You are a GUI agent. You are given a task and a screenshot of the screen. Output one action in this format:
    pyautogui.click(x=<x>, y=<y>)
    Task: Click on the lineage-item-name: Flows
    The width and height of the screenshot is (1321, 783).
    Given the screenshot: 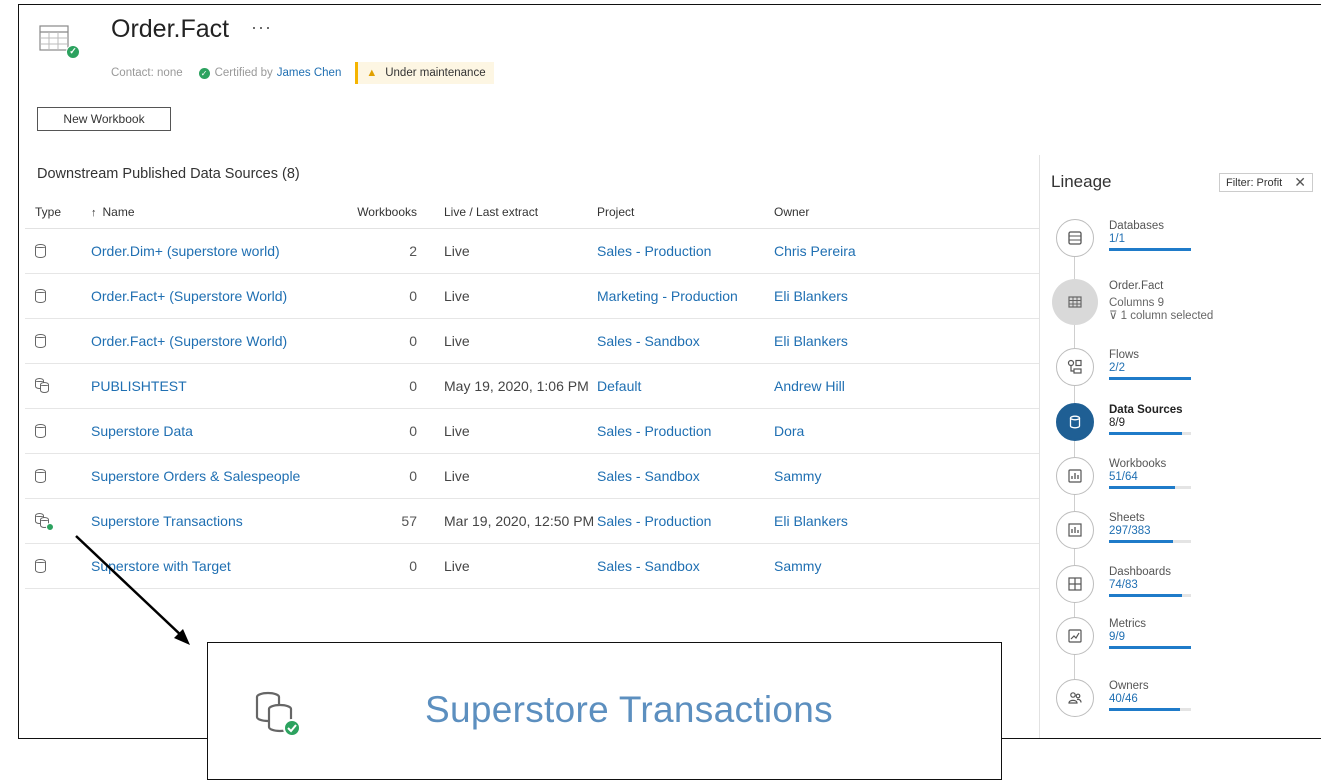 What is the action you would take?
    pyautogui.click(x=1124, y=355)
    